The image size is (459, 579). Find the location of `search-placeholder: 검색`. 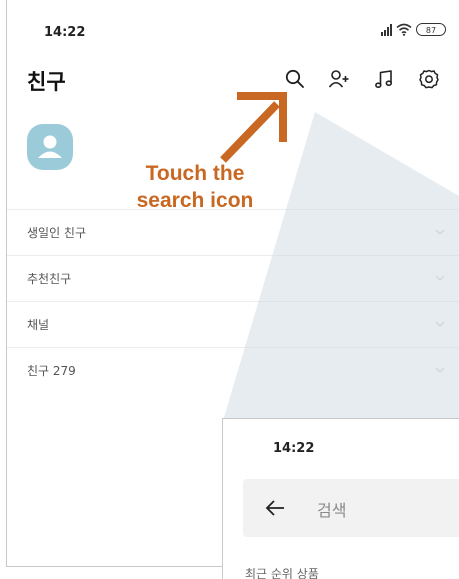

search-placeholder: 검색 is located at coordinates (332, 510).